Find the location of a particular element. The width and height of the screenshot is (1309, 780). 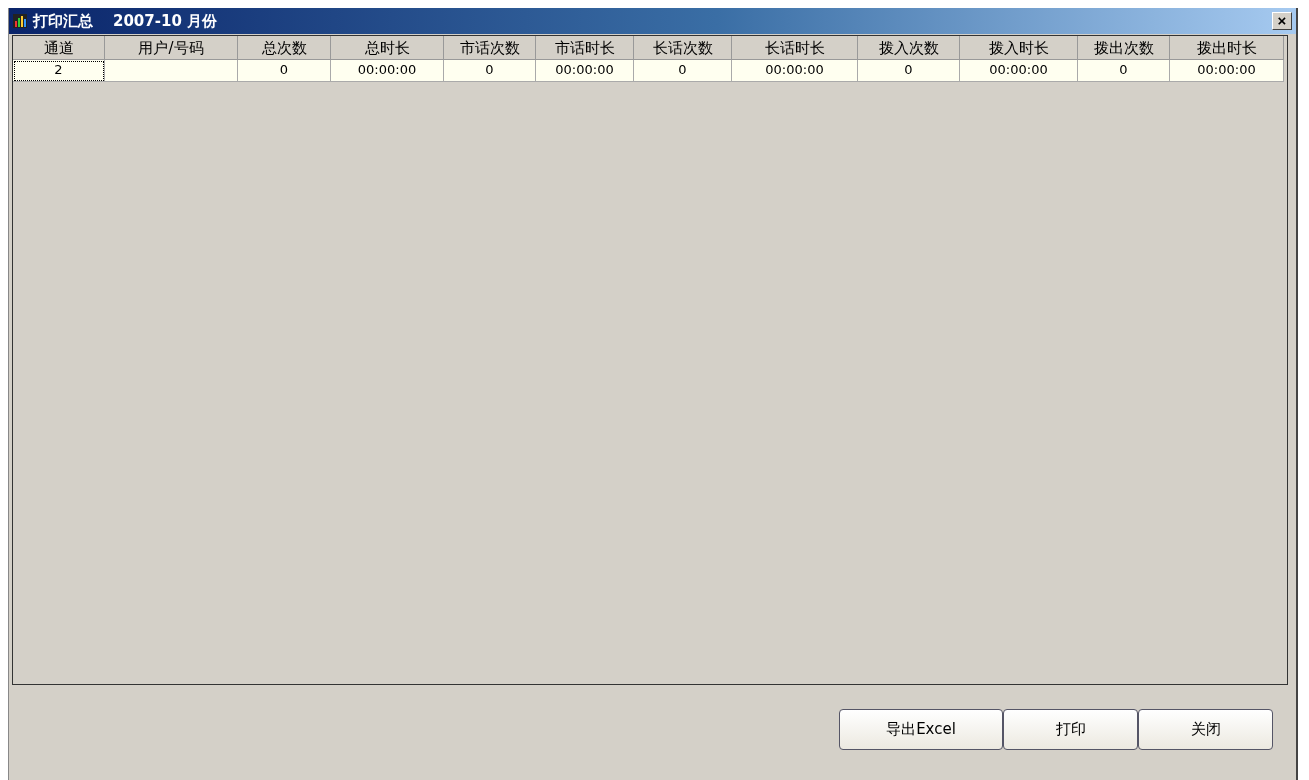

period-label: 2007-10 月份 is located at coordinates (165, 21).